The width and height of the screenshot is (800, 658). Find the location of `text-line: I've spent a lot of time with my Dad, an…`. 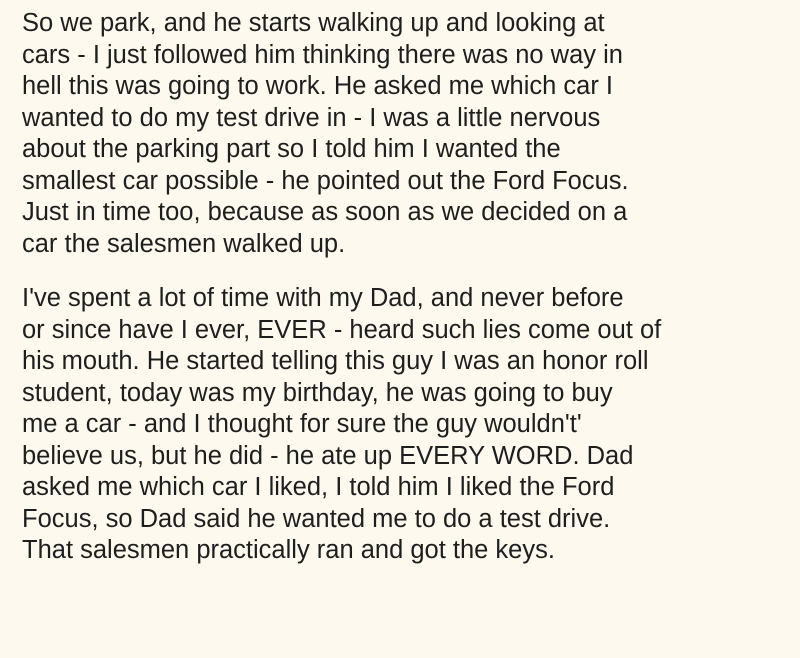

text-line: I've spent a lot of time with my Dad, an… is located at coordinates (323, 298).